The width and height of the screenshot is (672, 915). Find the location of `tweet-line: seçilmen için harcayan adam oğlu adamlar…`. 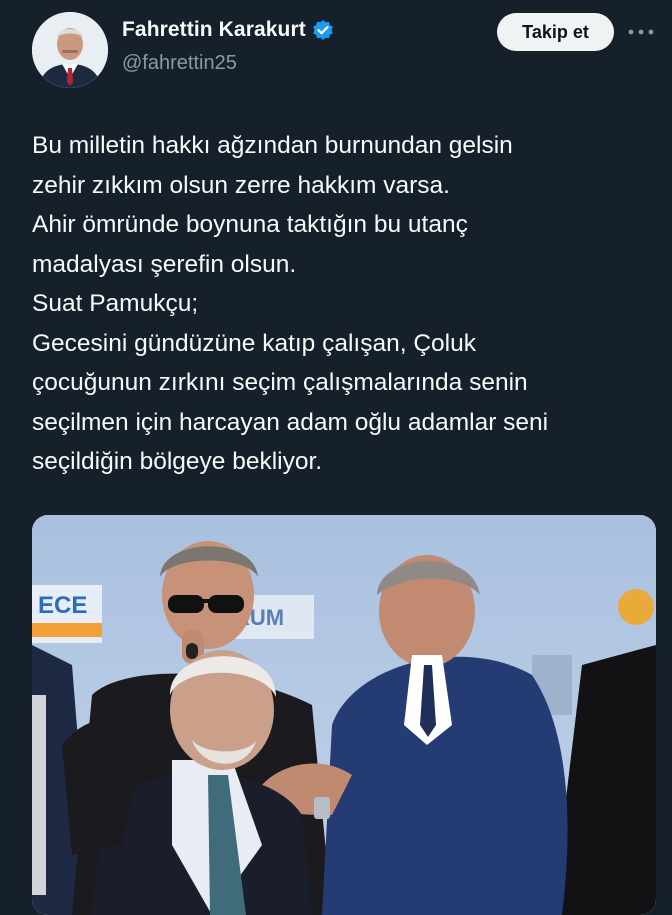

tweet-line: seçilmen için harcayan adam oğlu adamlar… is located at coordinates (290, 422).